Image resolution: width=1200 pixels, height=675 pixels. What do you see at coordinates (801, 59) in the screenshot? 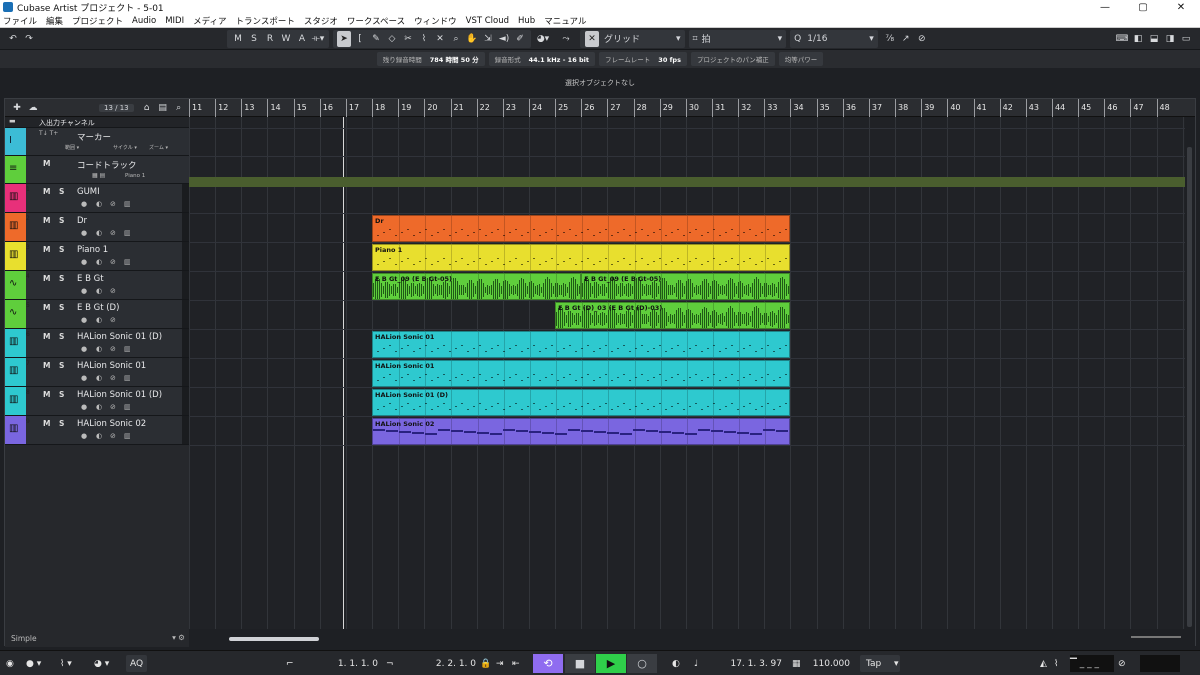
I see `equal-power-cell: 均等パワー` at bounding box center [801, 59].